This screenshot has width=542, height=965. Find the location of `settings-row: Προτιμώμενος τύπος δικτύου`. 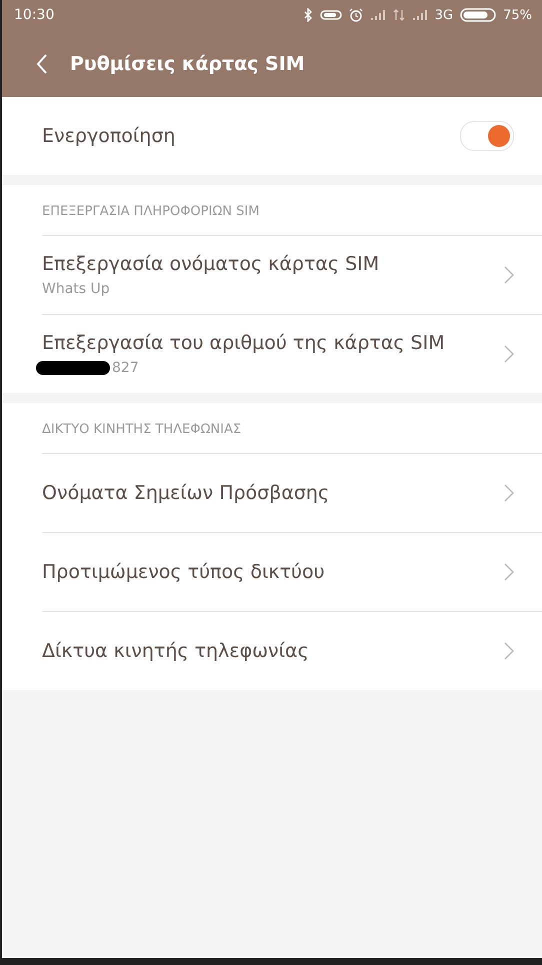

settings-row: Προτιμώμενος τύπος δικτύου is located at coordinates (292, 571).